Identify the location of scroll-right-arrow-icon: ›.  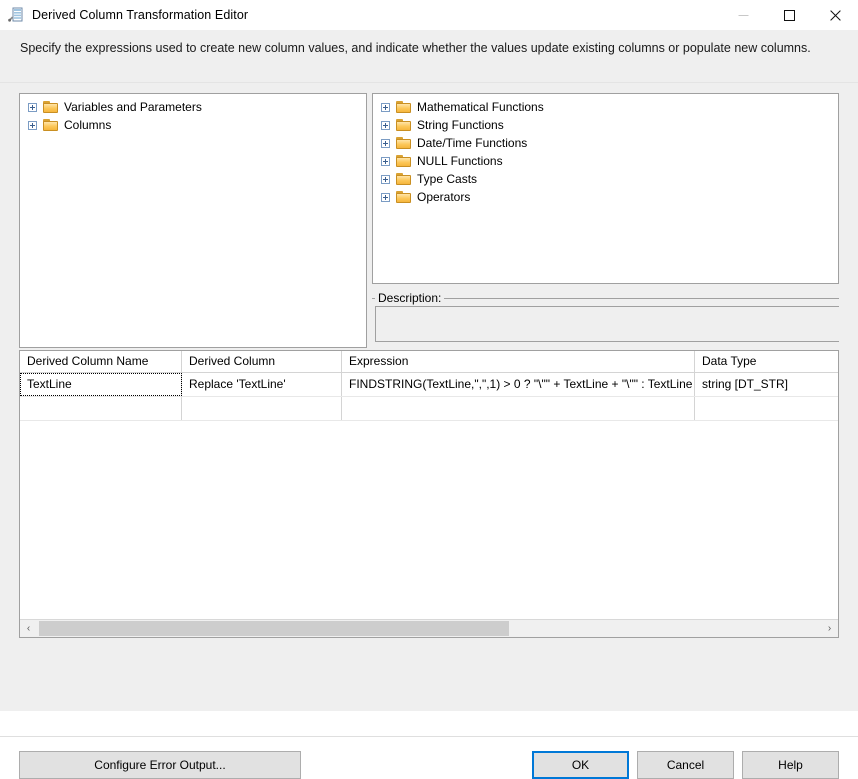
(829, 628).